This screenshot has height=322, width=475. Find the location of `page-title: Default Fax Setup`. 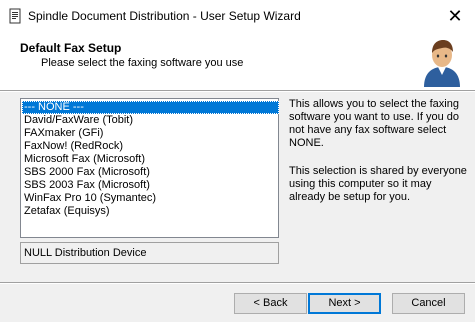

page-title: Default Fax Setup is located at coordinates (71, 48).